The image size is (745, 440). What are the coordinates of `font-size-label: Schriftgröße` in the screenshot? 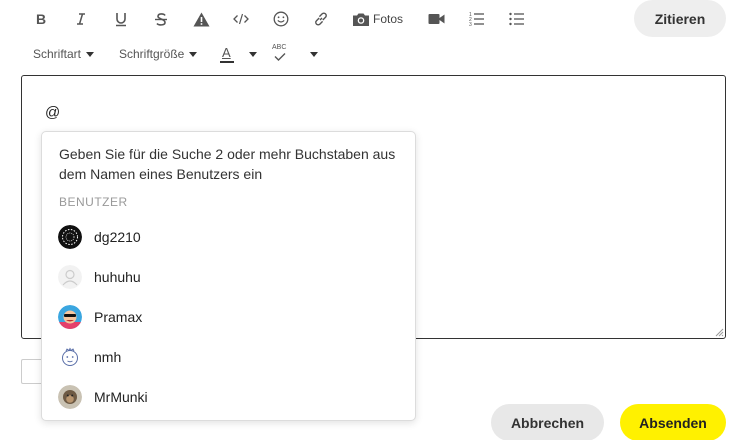 It's located at (152, 54).